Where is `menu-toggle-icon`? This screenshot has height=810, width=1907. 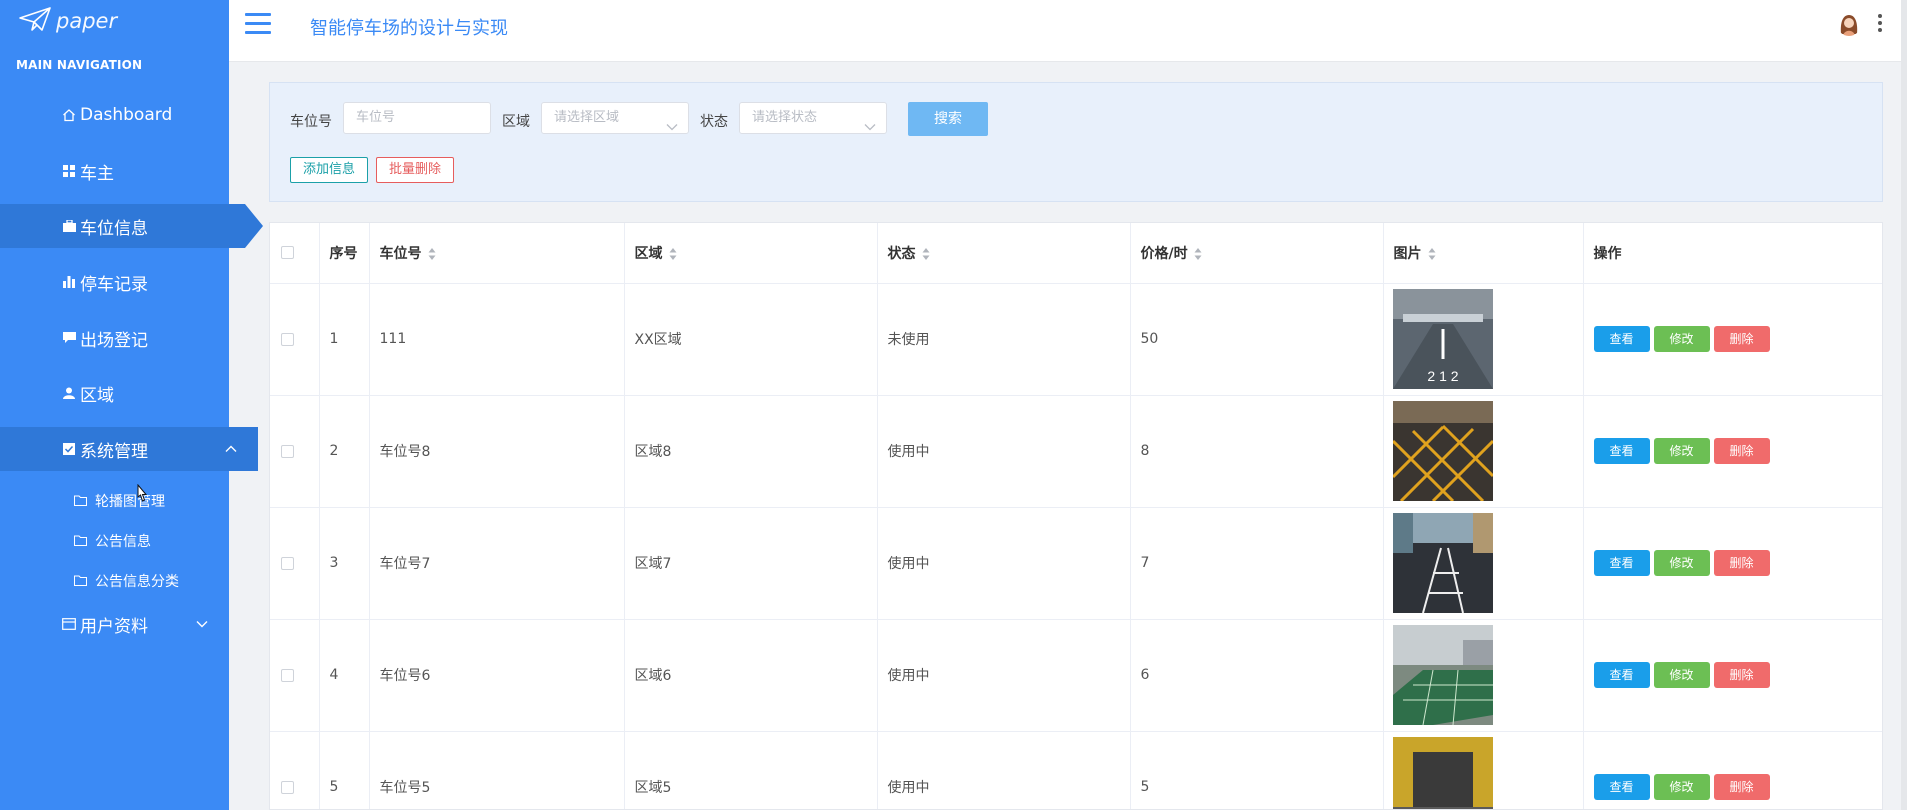 menu-toggle-icon is located at coordinates (258, 24).